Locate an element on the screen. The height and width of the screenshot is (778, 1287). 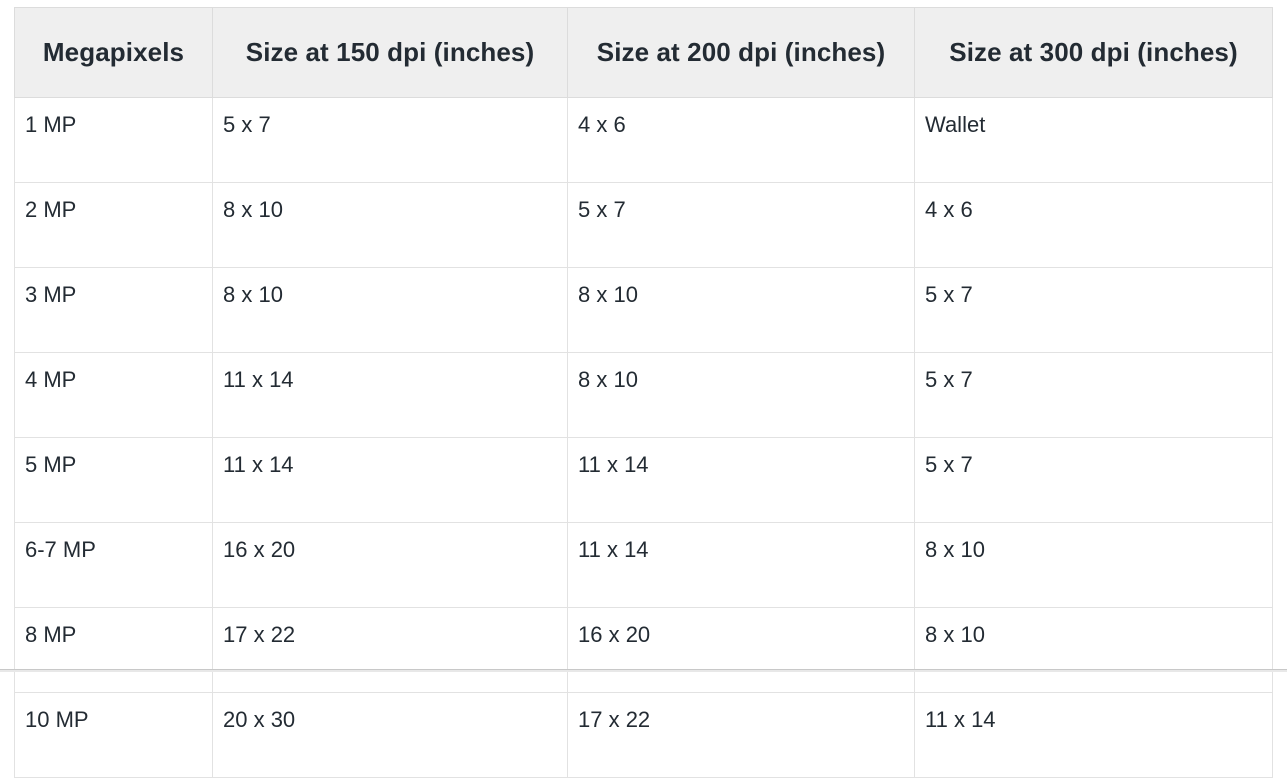
table-row: 6-7 MP 16 x 20 11 x 14 8 x 10 is located at coordinates (643, 565).